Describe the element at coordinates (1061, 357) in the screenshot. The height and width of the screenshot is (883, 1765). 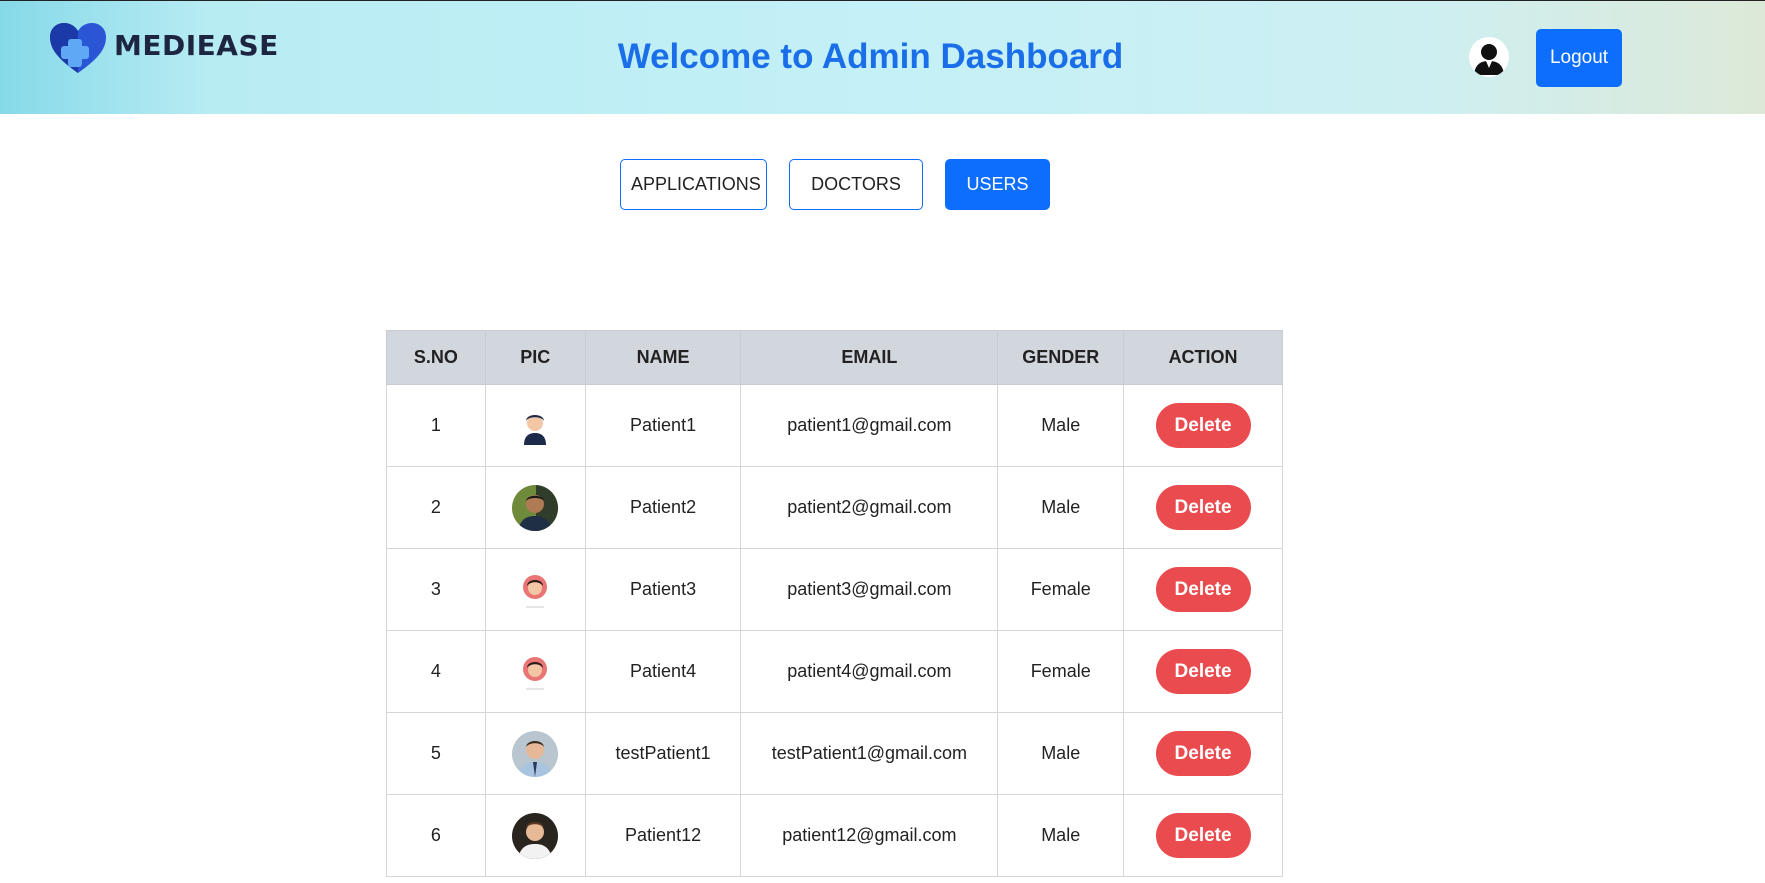
I see `column-header-gender: GENDER` at that location.